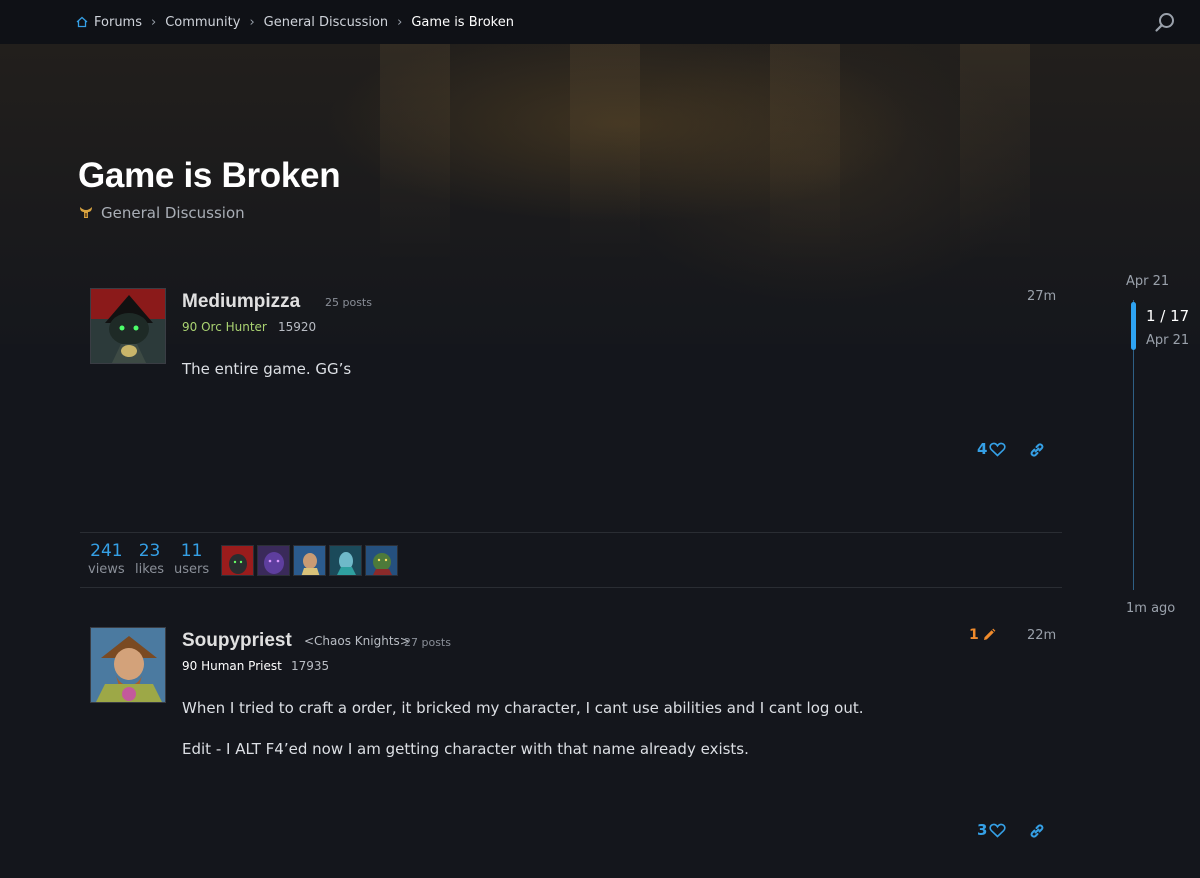 This screenshot has width=1200, height=878. I want to click on timeline-end-label: 1m ago, so click(1150, 608).